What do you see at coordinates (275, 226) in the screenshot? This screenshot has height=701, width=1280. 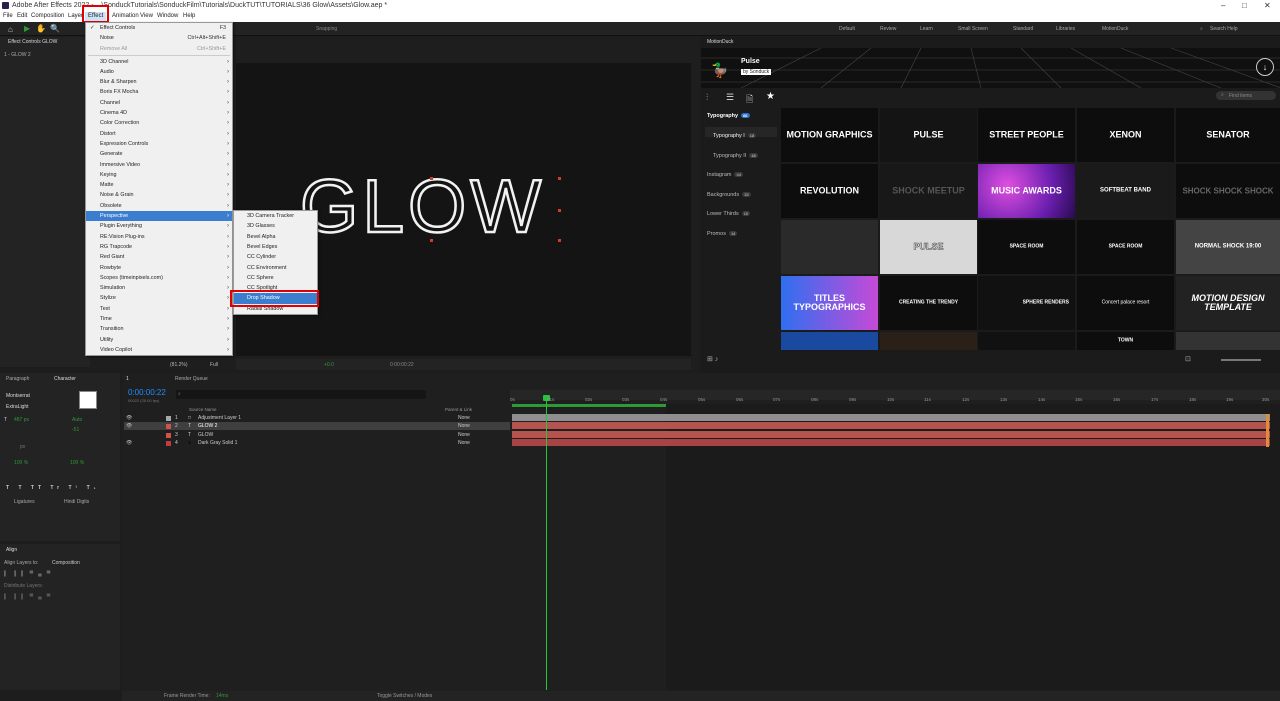 I see `menu-item-3d-glasses: 3D Glasses` at bounding box center [275, 226].